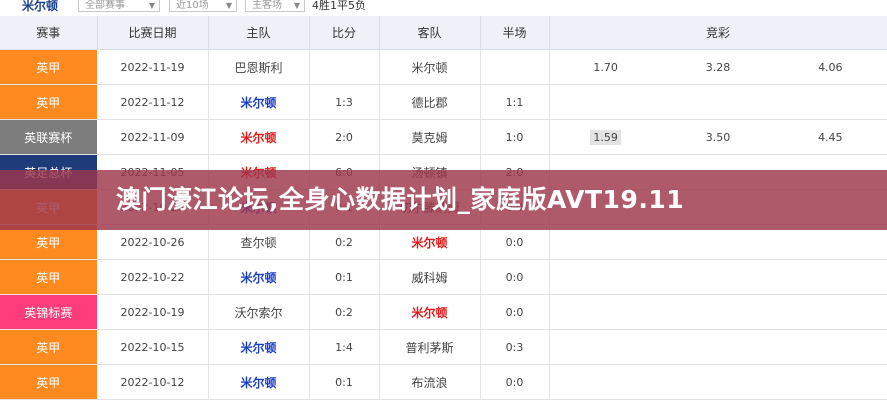 This screenshot has height=400, width=887. I want to click on home-team-cell: 巴恩斯利, so click(259, 67).